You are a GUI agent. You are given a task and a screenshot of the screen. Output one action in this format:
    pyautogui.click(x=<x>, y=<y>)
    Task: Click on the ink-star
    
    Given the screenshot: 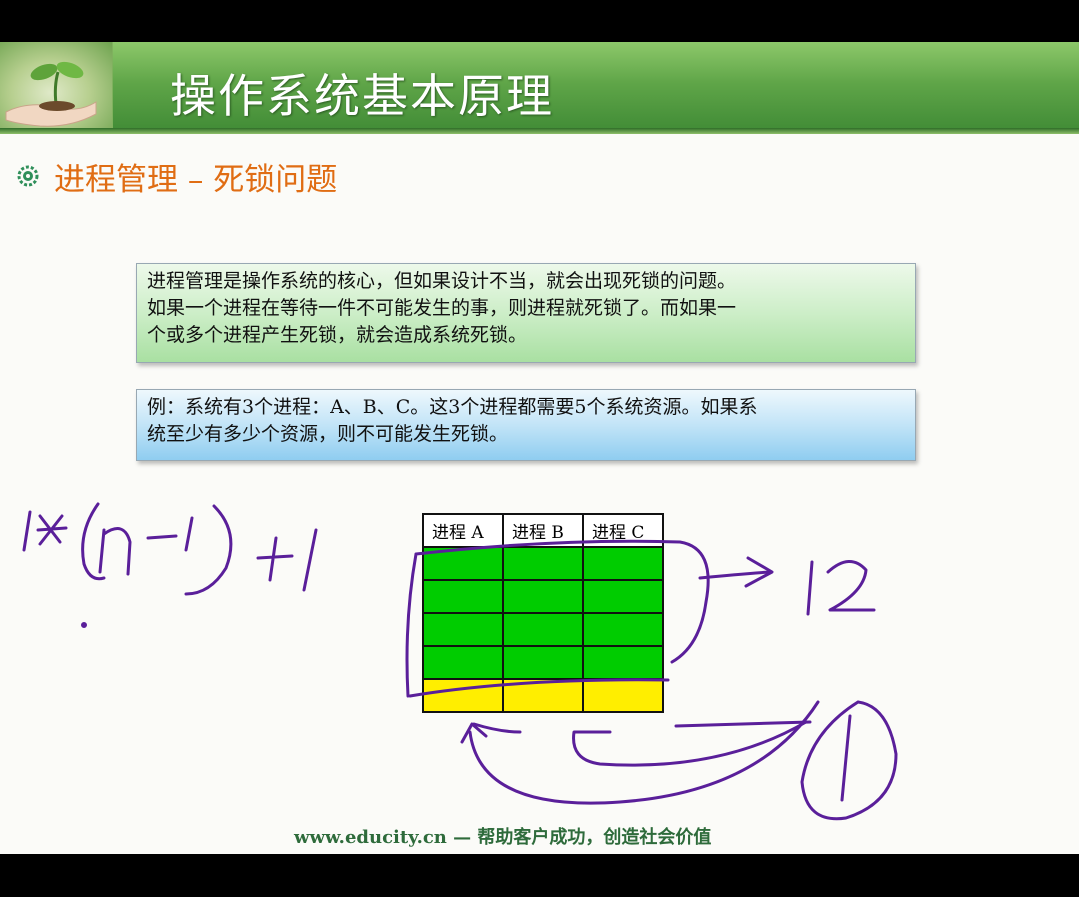 What is the action you would take?
    pyautogui.click(x=52, y=530)
    